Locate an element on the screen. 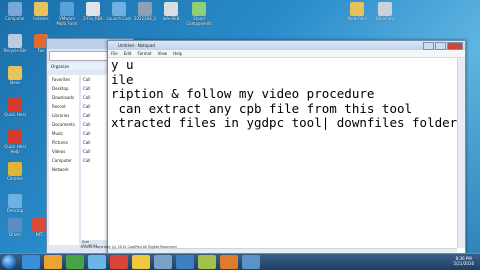 This screenshot has height=270, width=480. desktop-icon: Quick Heal Help is located at coordinates (15, 142).